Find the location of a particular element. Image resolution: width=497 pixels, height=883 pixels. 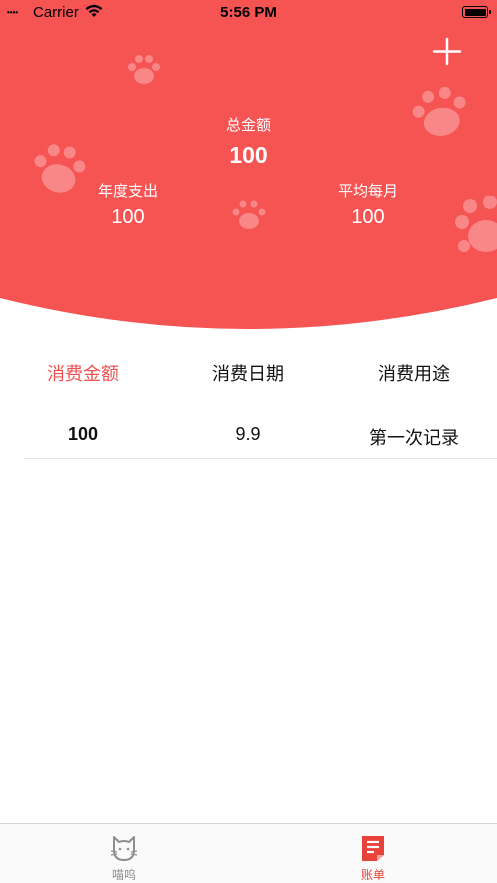

monthly-average-value: 100 is located at coordinates (368, 217).